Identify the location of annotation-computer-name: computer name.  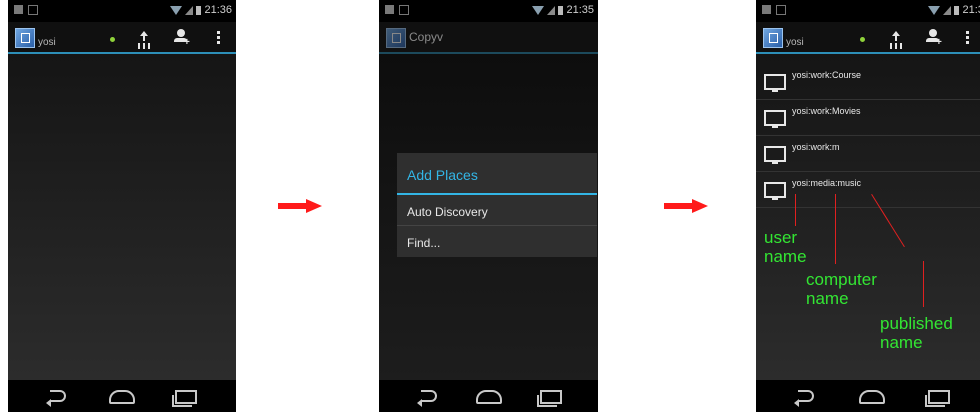
(841, 289).